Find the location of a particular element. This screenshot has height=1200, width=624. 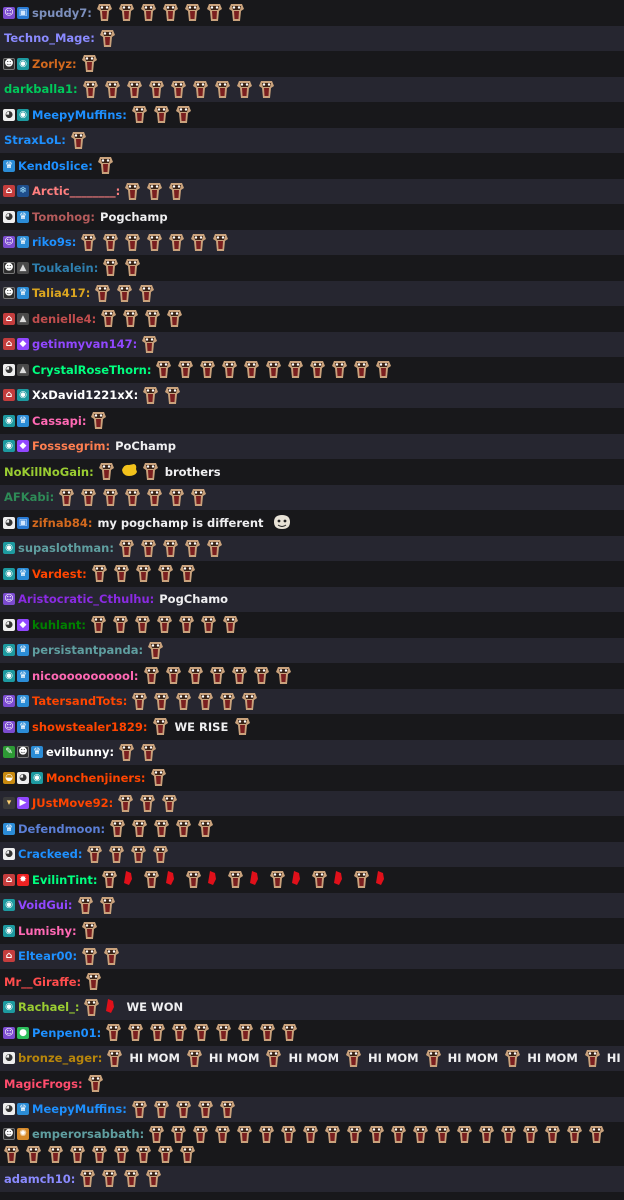

chat-username: emperorsabbath is located at coordinates (86, 1134).